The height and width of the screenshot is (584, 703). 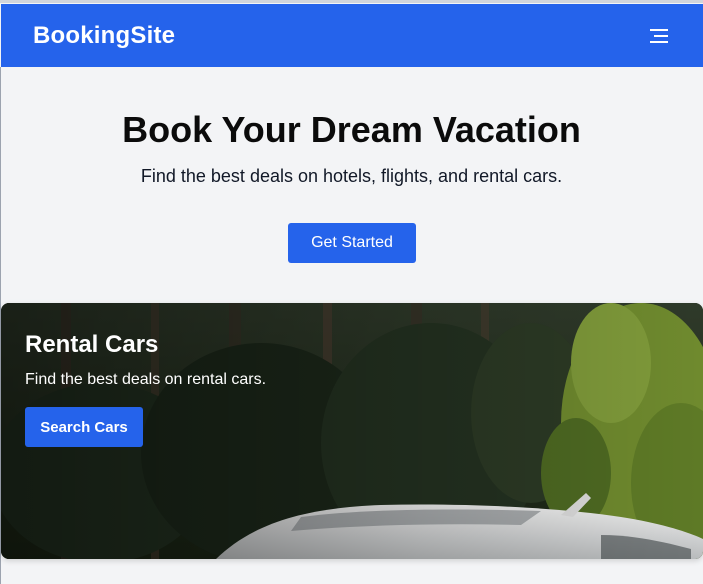 I want to click on search-cars-button: Search Cars, so click(x=84, y=427).